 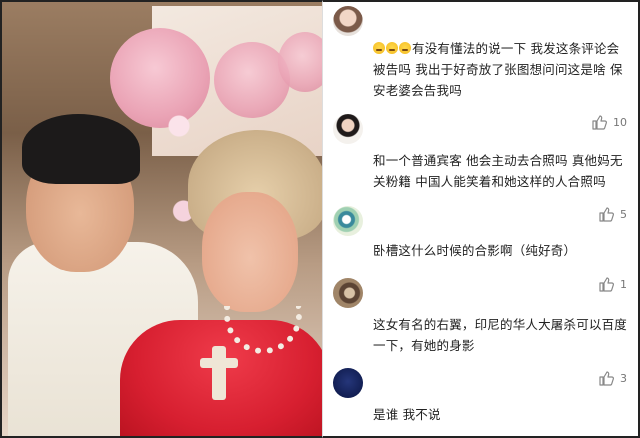 I want to click on comment-text: 和一个普通宾客 他会主动去合照吗 真他妈无关粉籍 中国人能笑着和她这样的人合照吗, so click(x=498, y=171).